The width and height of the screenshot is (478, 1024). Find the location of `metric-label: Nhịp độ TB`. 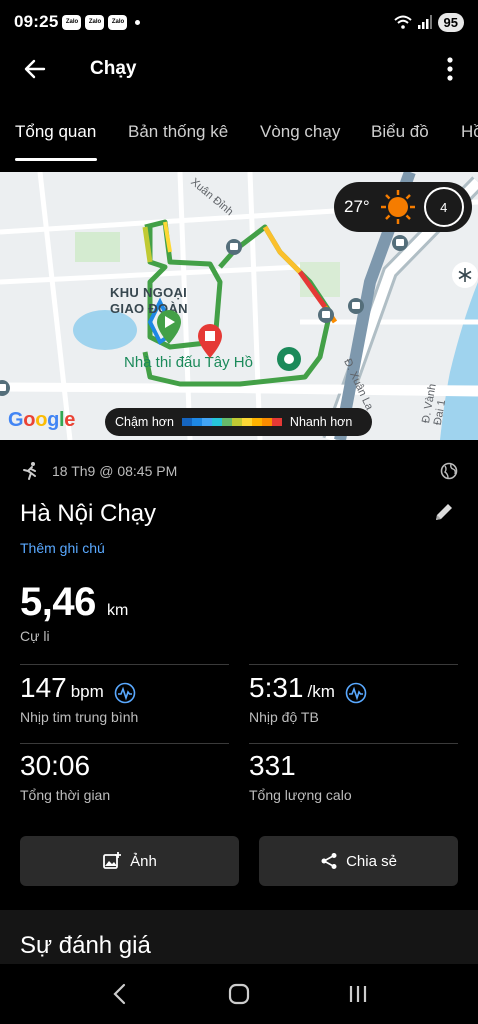

metric-label: Nhịp độ TB is located at coordinates (284, 717).